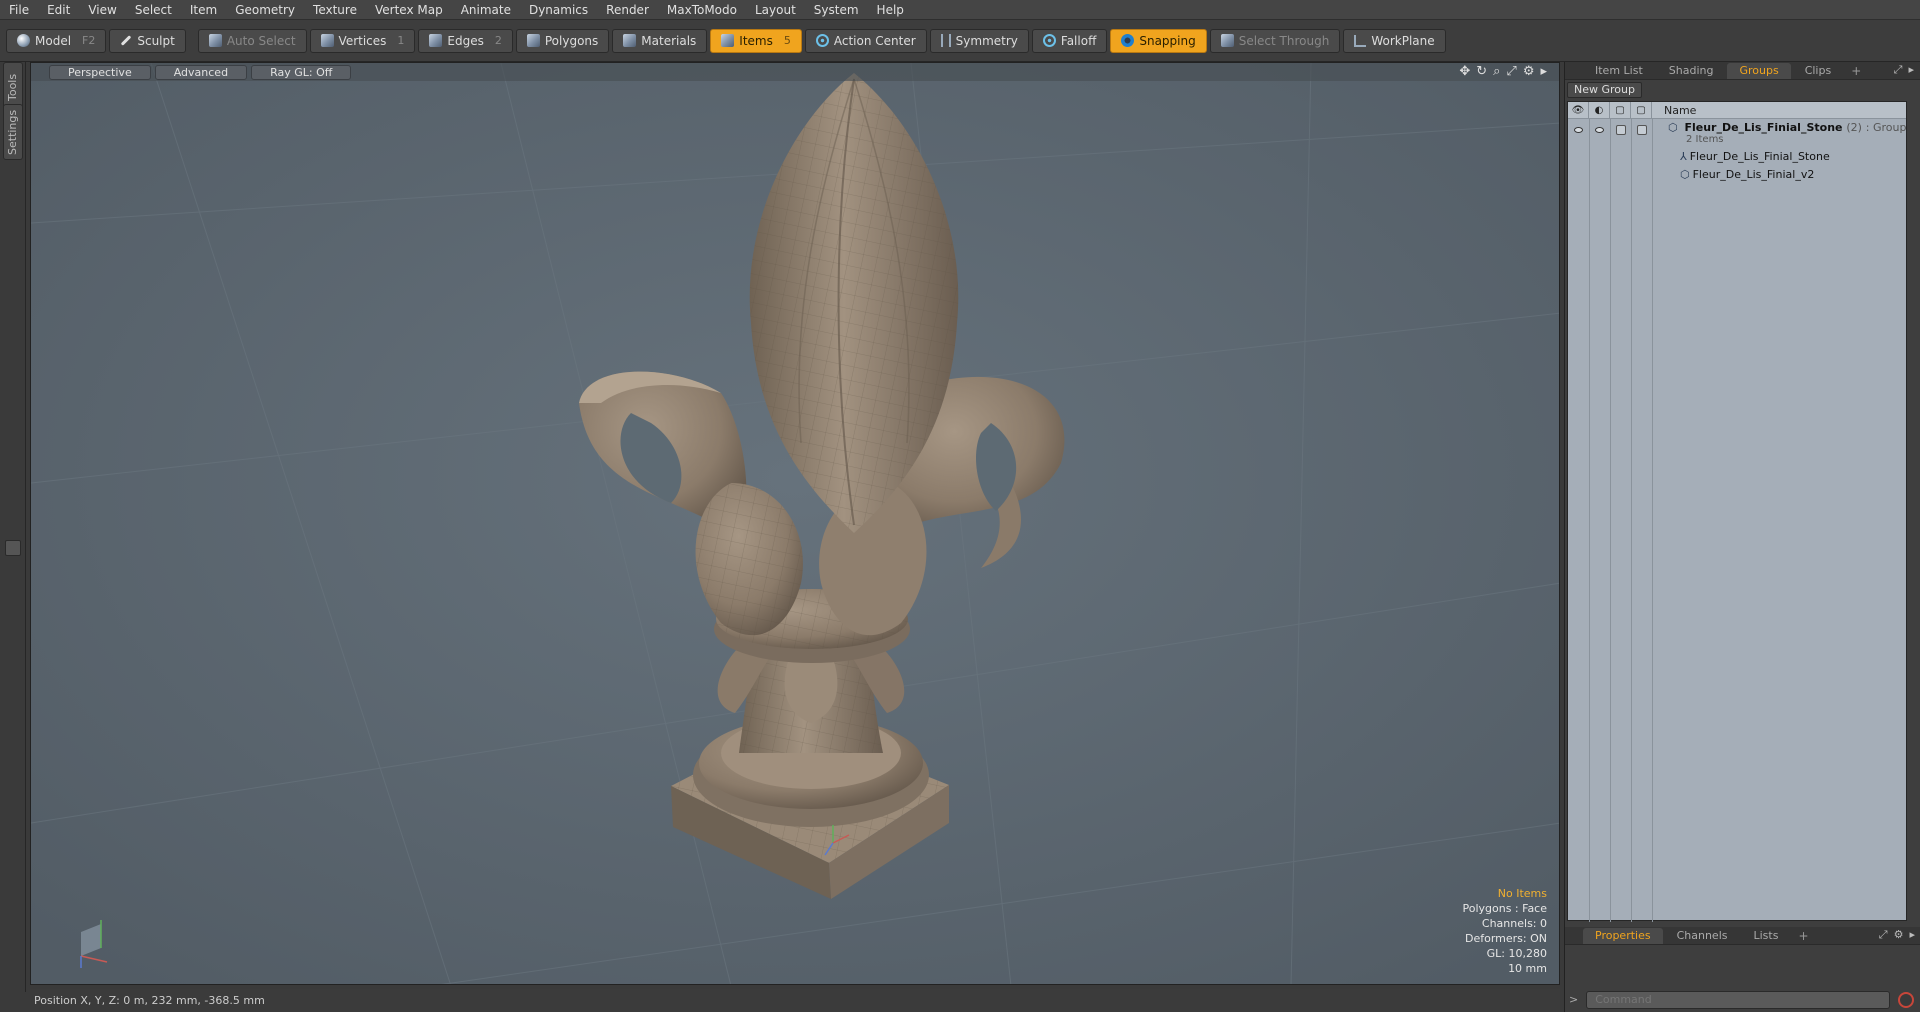 This screenshot has width=1920, height=1012. What do you see at coordinates (728, 40) in the screenshot?
I see `items-icon` at bounding box center [728, 40].